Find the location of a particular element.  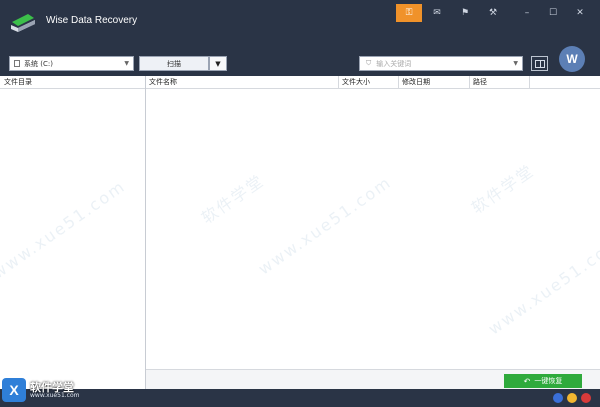

mail-icon: ✉ is located at coordinates (437, 13).